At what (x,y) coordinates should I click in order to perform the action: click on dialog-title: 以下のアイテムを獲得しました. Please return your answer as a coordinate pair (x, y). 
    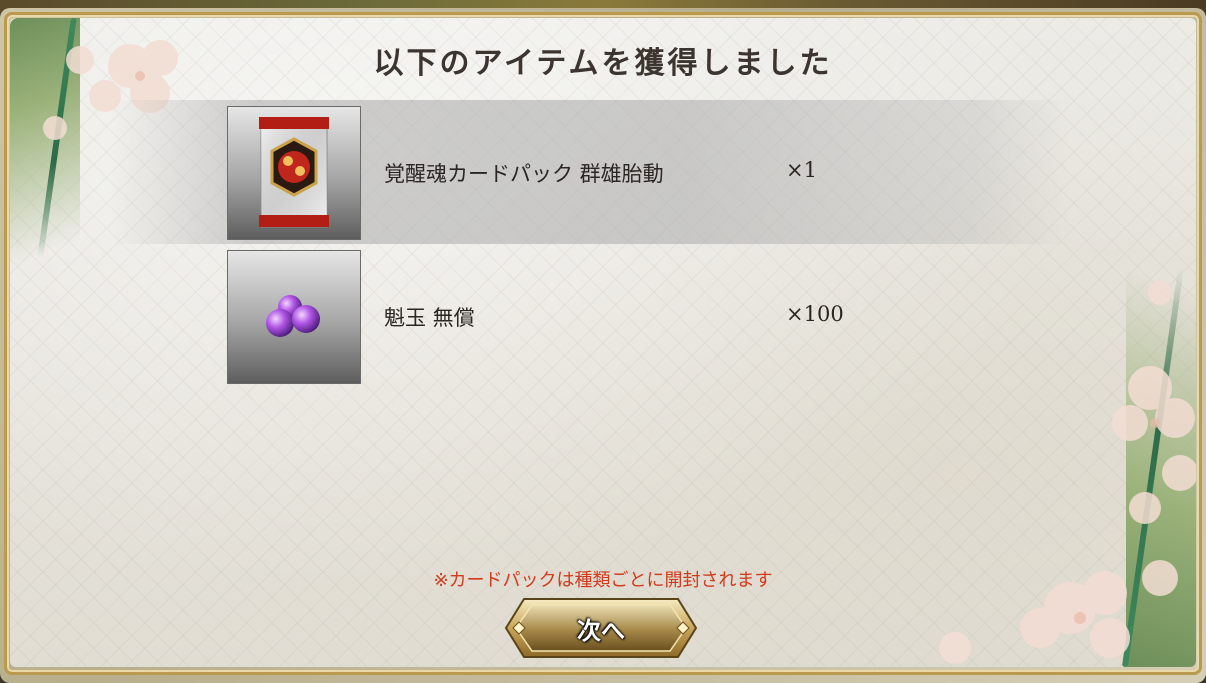
    Looking at the image, I should click on (603, 63).